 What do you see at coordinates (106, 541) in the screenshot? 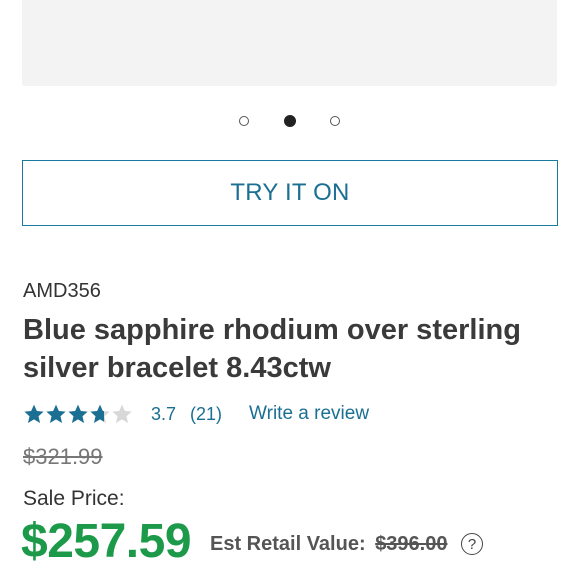
I see `sale-price: $257.59` at bounding box center [106, 541].